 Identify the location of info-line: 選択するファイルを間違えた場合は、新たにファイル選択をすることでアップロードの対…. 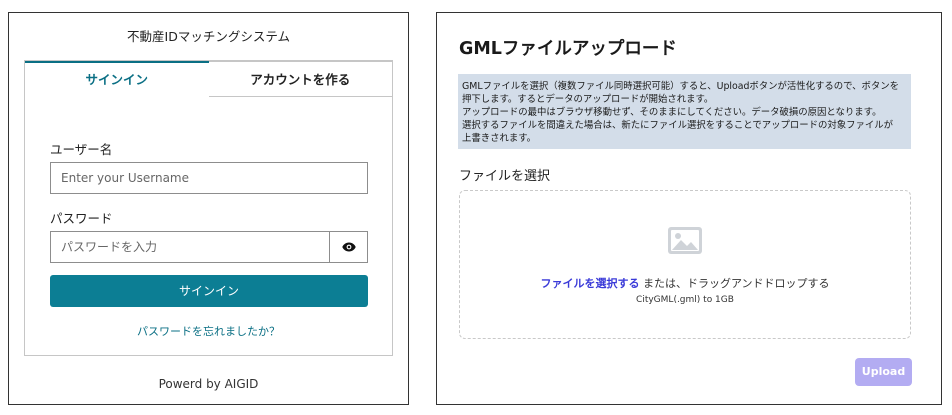
(677, 126).